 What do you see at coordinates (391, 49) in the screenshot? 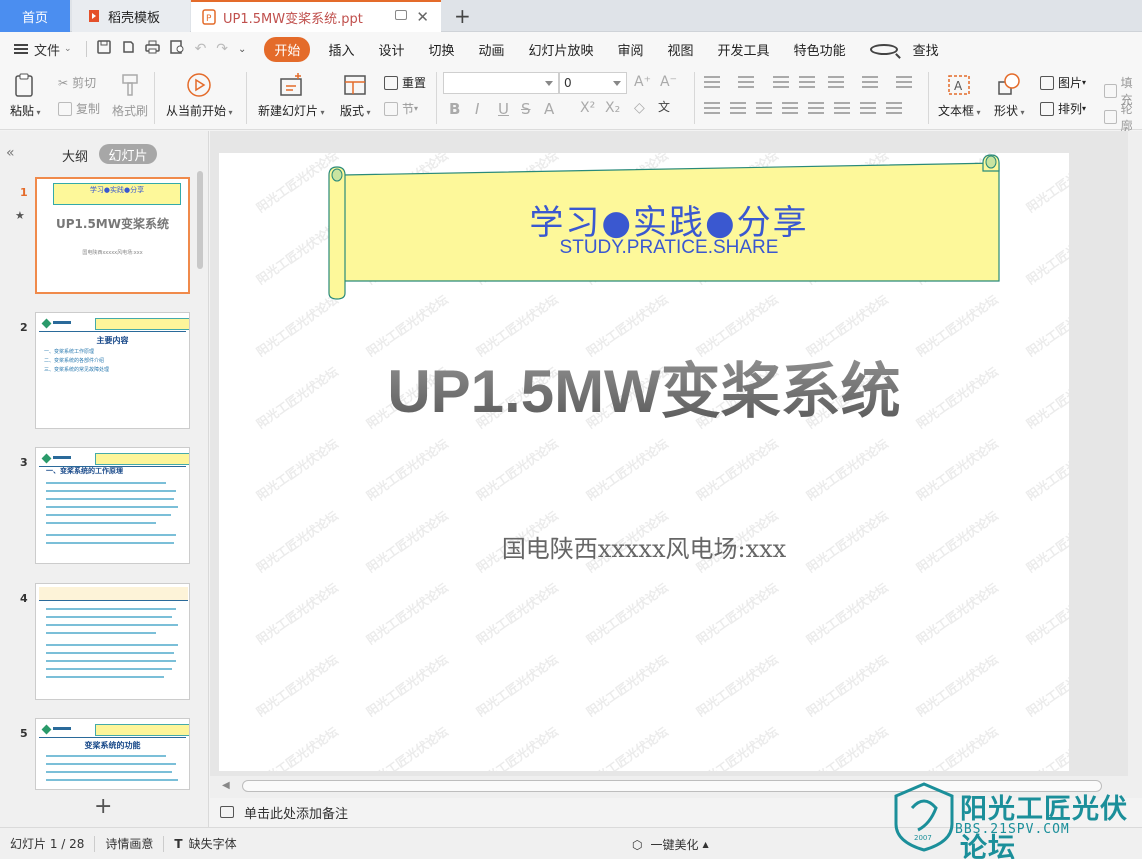
I see `menu-tab-design: 设计` at bounding box center [391, 49].